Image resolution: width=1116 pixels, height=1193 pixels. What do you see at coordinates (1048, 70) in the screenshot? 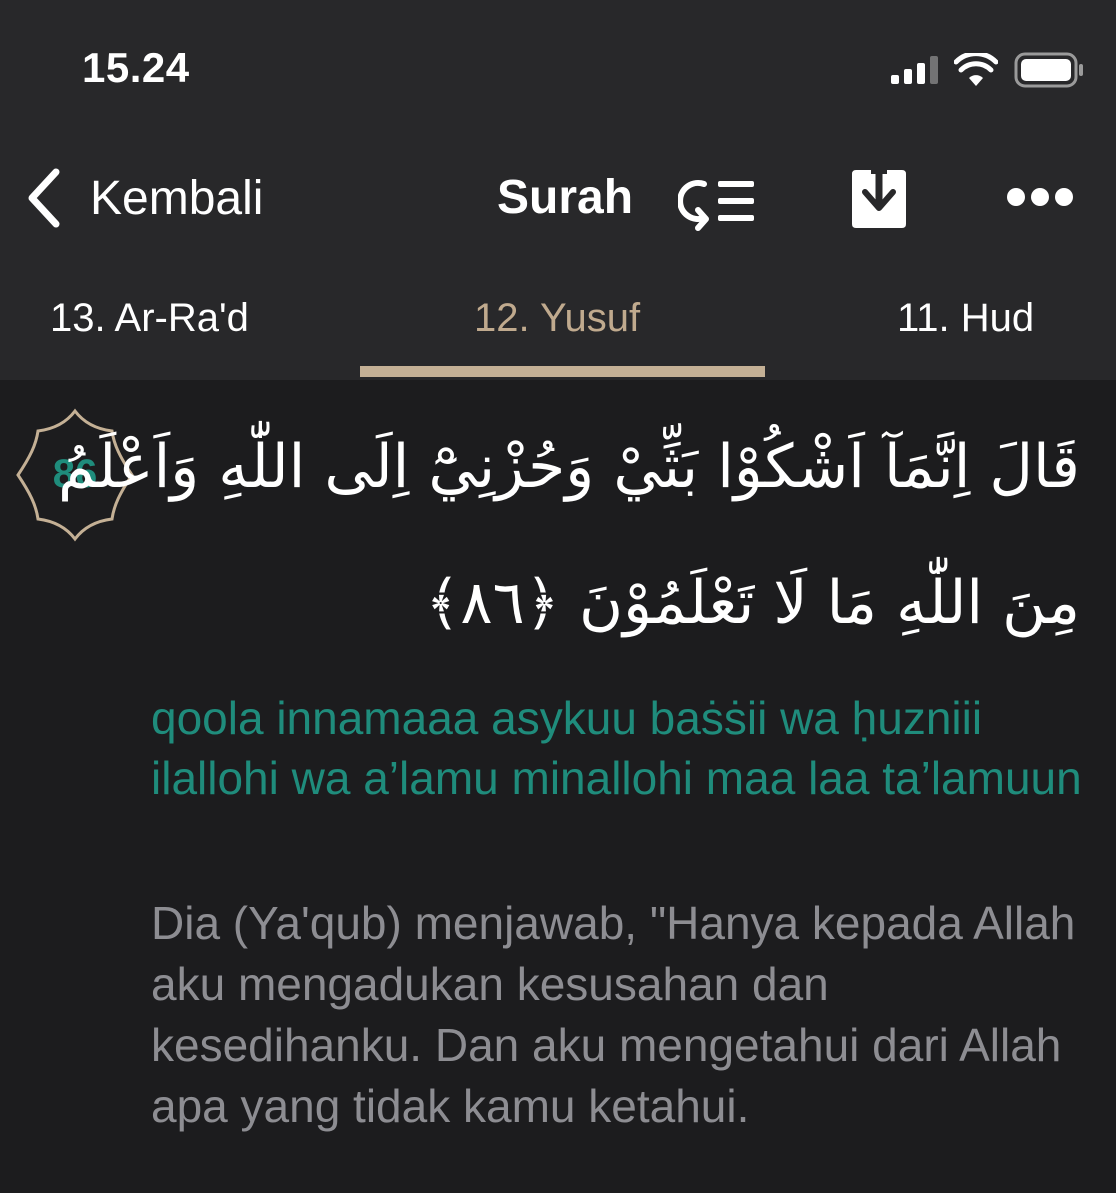
I see `battery-icon` at bounding box center [1048, 70].